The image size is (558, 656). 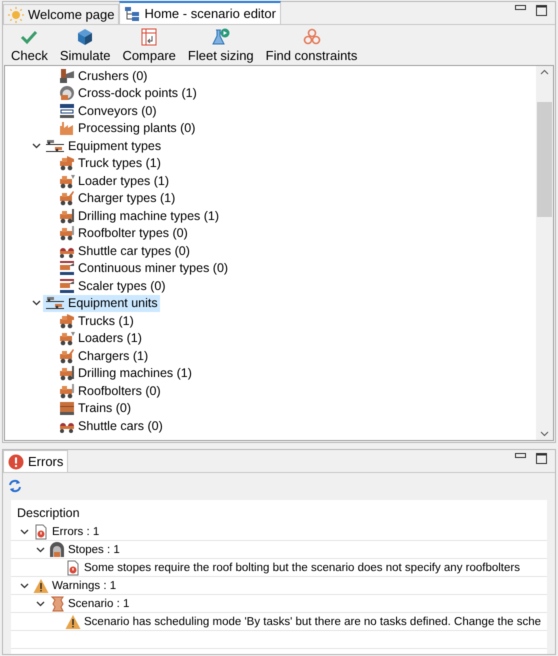 I want to click on factory-icon, so click(x=67, y=128).